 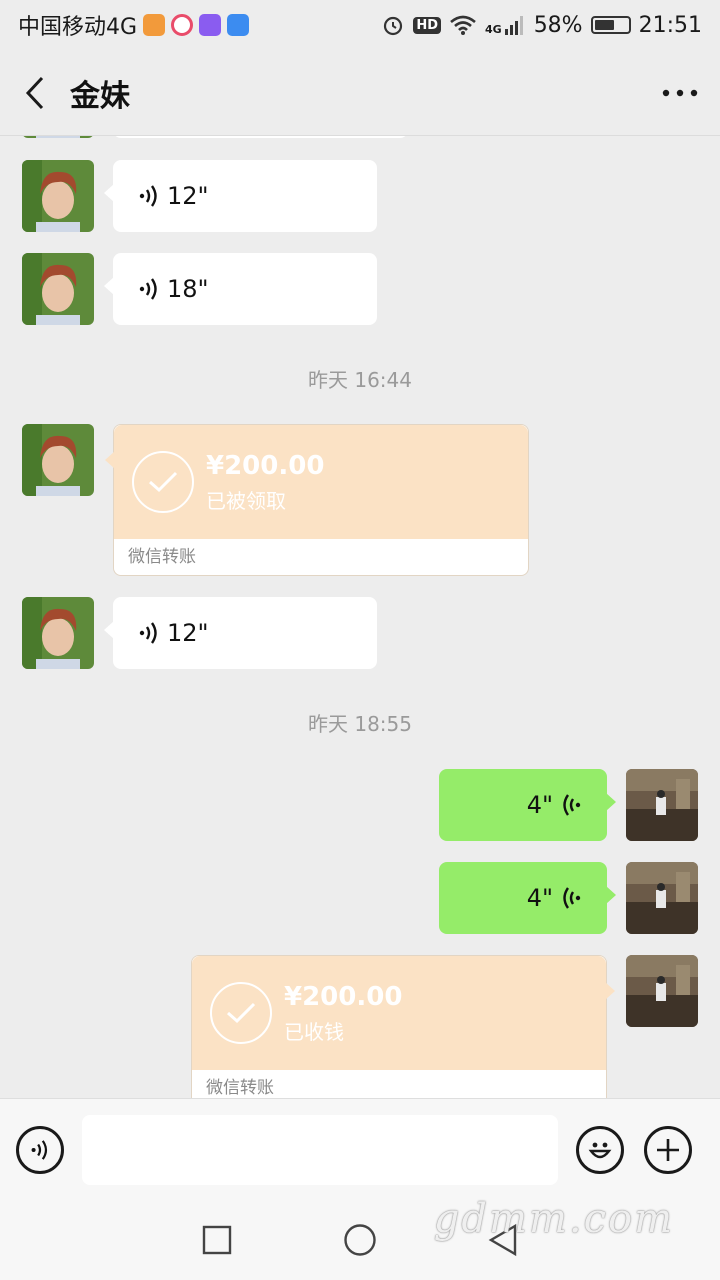 I want to click on voice-message-bubble: 18", so click(x=240, y=289).